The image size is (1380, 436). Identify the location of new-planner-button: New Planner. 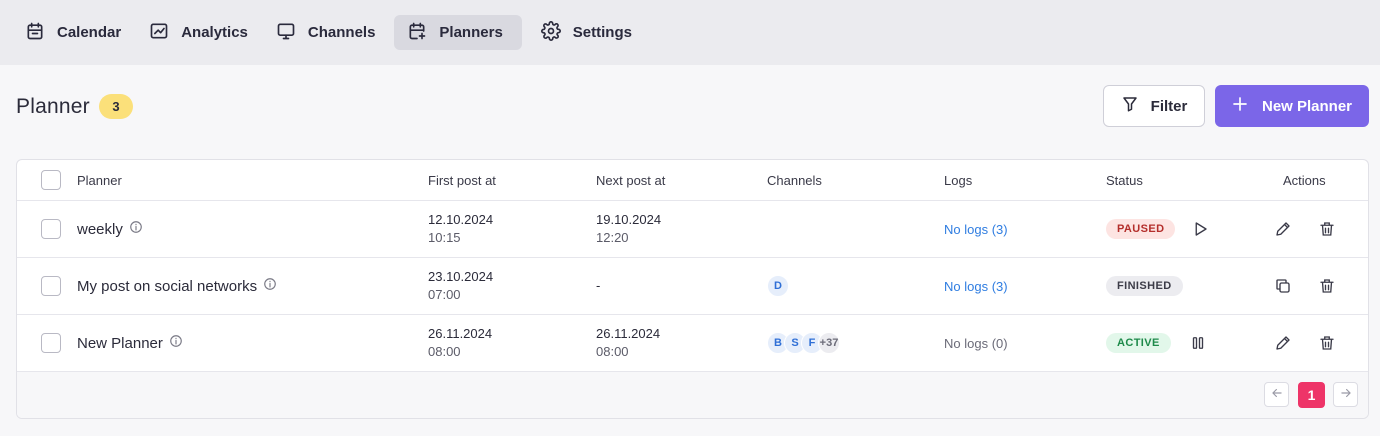
(1292, 106).